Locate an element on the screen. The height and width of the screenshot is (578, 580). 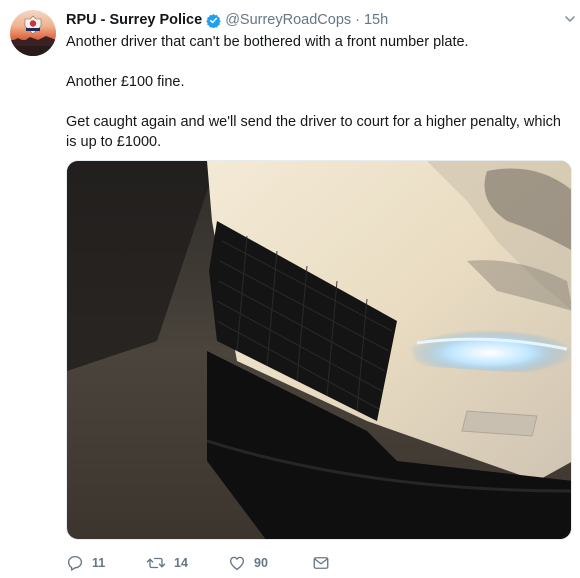
tweet-paragraph: Another £100 fine. is located at coordinates (125, 82).